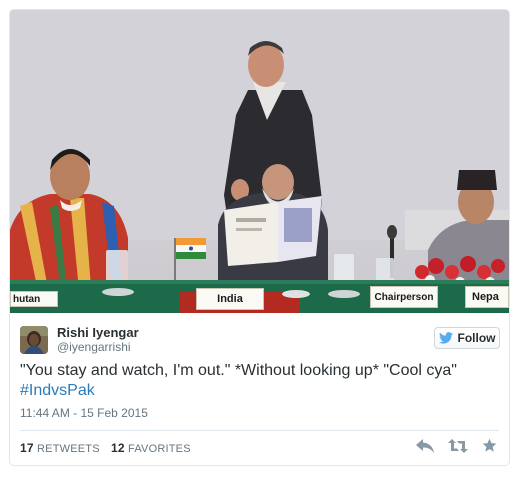 The height and width of the screenshot is (480, 519). What do you see at coordinates (259, 430) in the screenshot?
I see `divider` at bounding box center [259, 430].